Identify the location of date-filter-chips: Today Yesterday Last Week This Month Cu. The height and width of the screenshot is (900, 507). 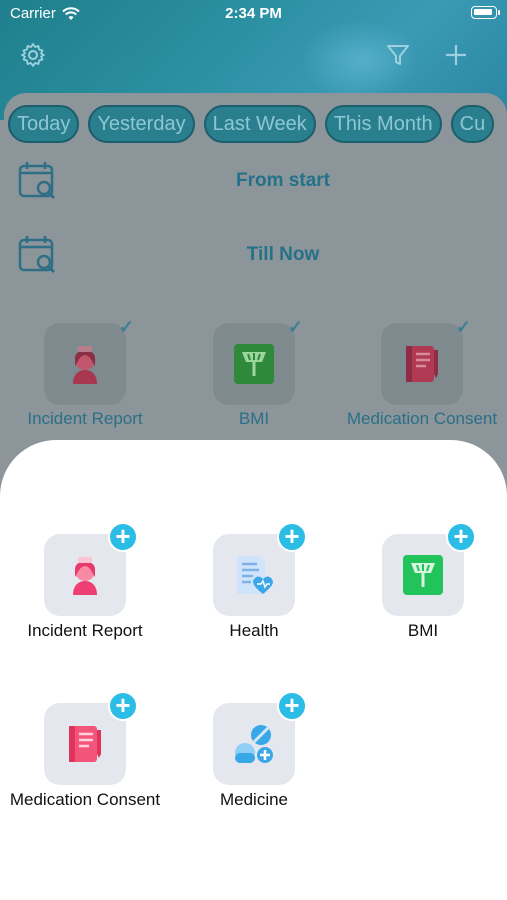
(251, 124).